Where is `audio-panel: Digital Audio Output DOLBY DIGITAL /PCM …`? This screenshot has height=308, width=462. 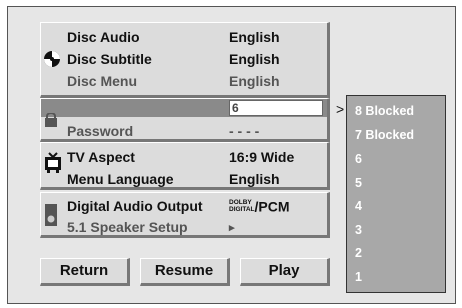
audio-panel: Digital Audio Output DOLBY DIGITAL /PCM … is located at coordinates (185, 215).